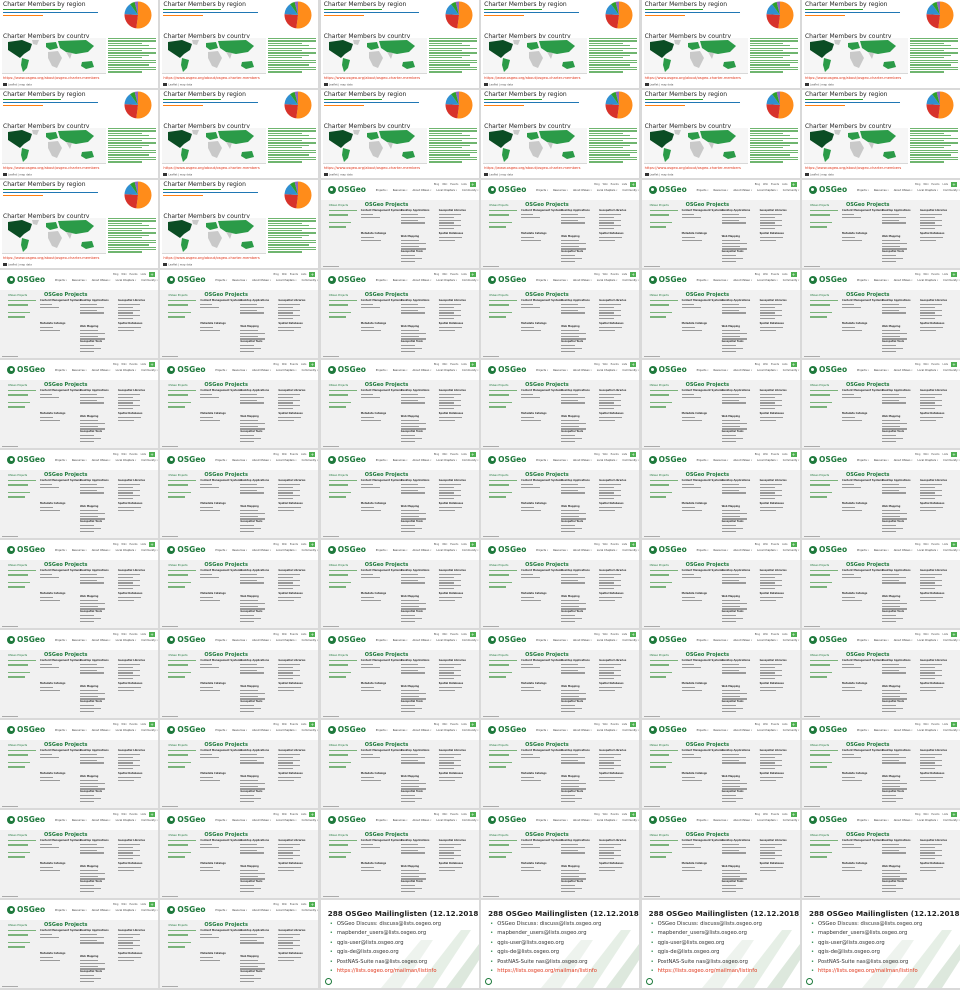 This screenshot has width=960, height=990. I want to click on mailman-link: https://lists.osgeo.org/mailman/listinfo, so click(865, 971).